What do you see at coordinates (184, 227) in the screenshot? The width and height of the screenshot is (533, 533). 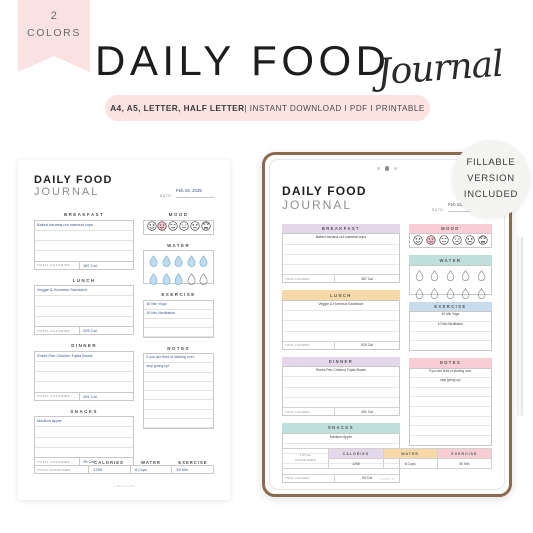 I see `mood-flat-face-icon` at bounding box center [184, 227].